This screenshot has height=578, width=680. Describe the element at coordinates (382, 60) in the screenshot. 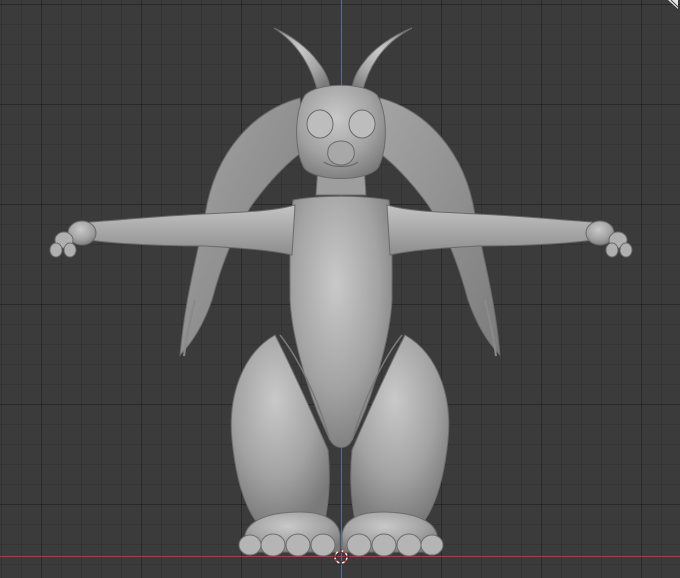

I see `right-horn` at that location.